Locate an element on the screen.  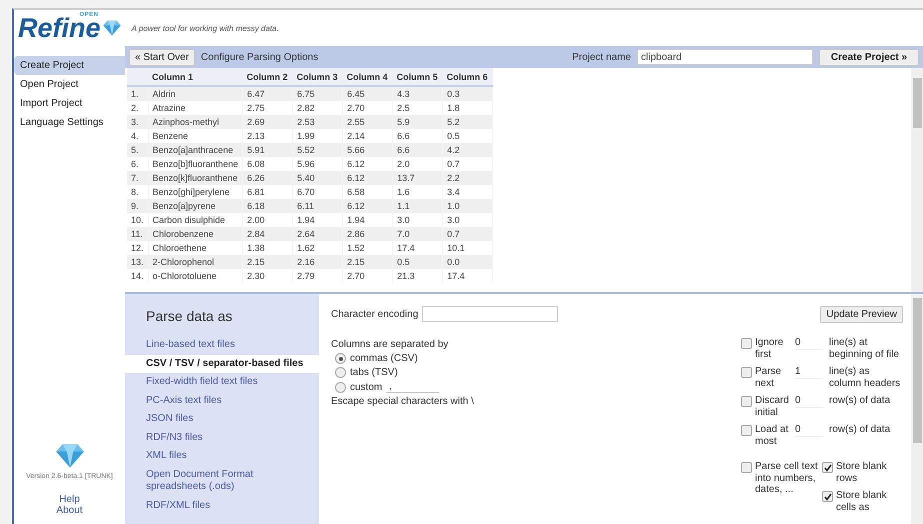
sidebar-link: About is located at coordinates (69, 510).